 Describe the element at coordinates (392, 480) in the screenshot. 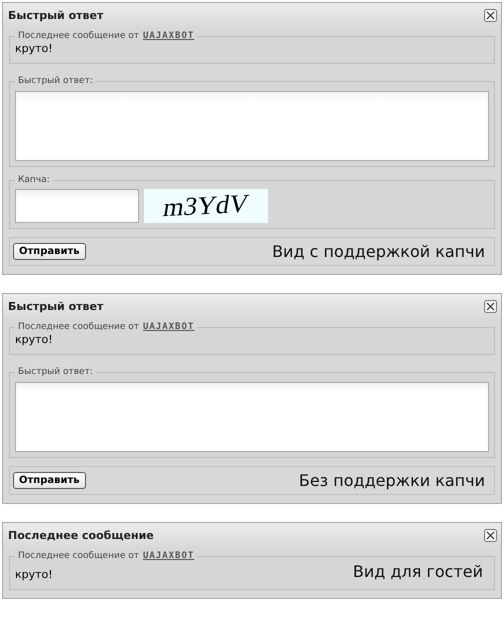

I see `caption-text: Без поддержки капчи` at that location.